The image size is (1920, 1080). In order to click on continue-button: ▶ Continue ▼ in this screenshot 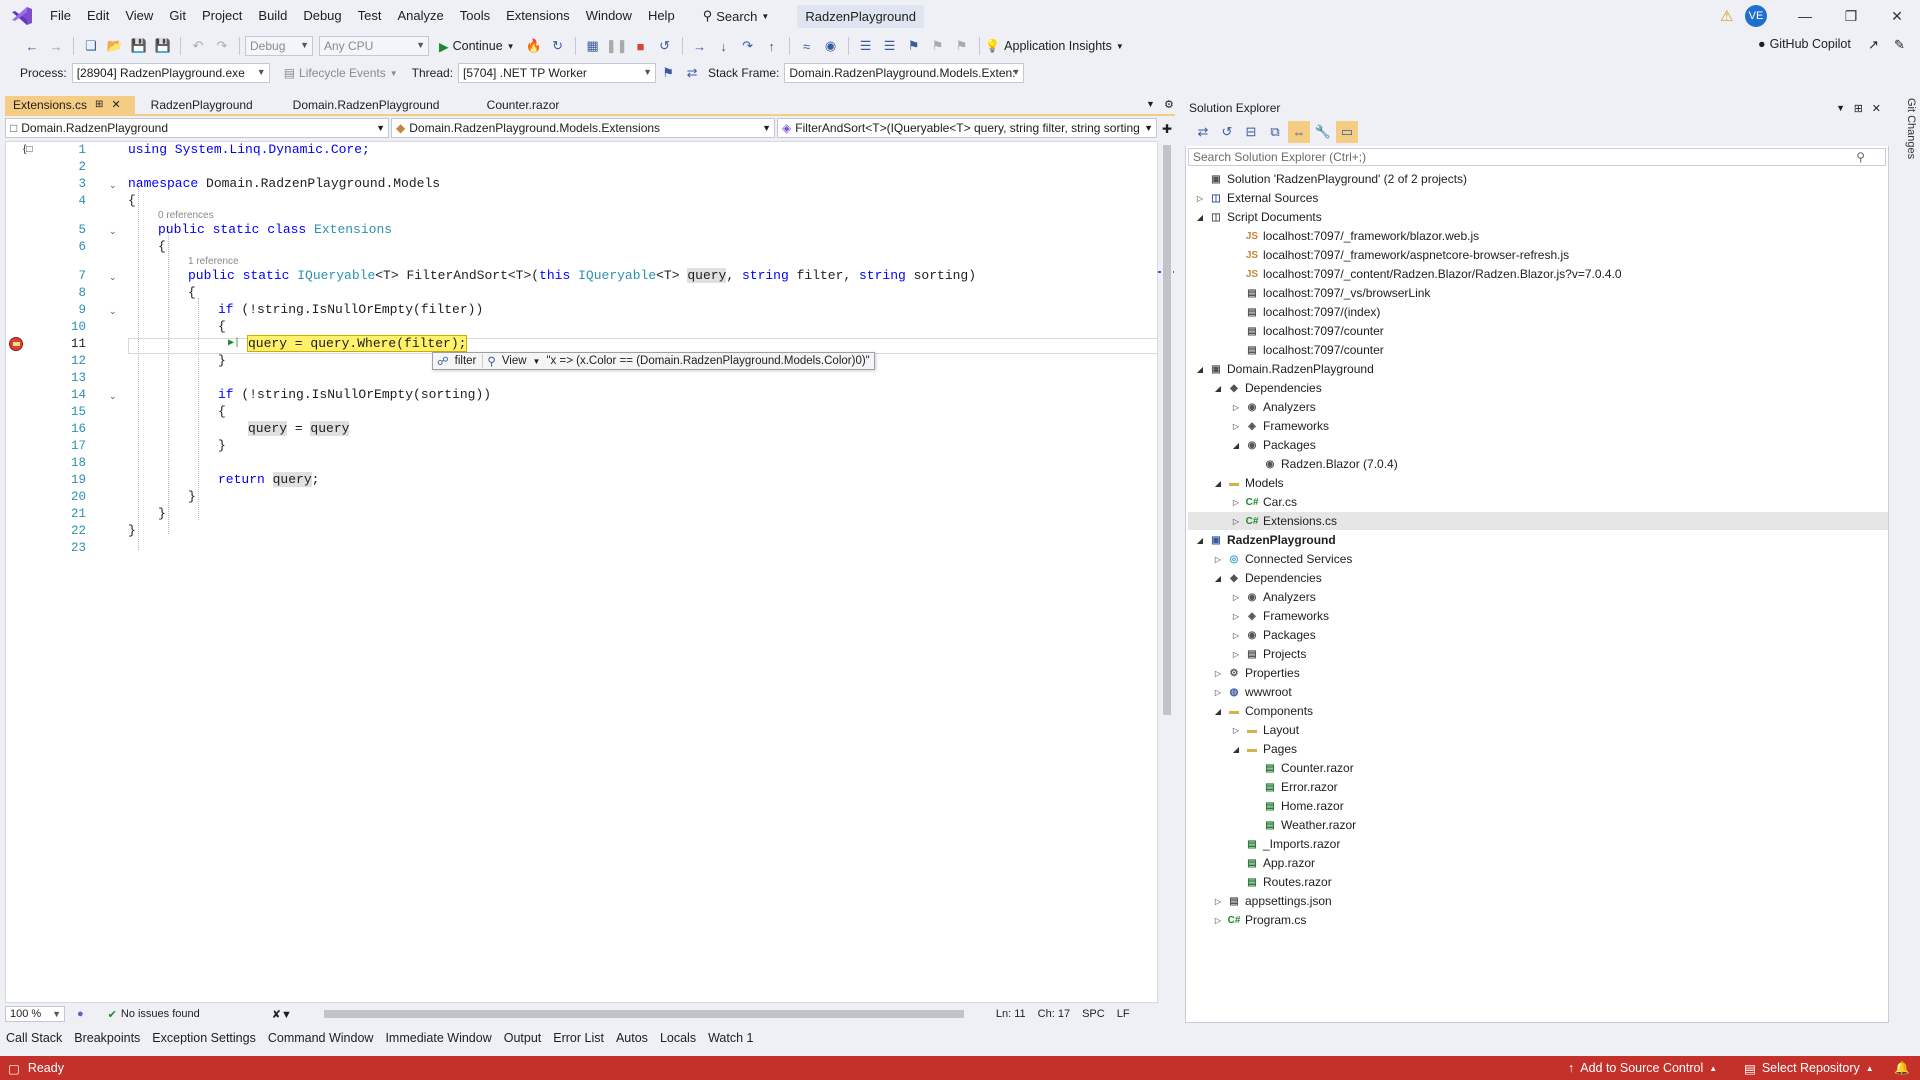, I will do `click(477, 46)`.